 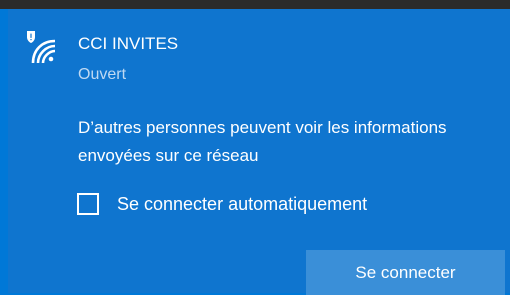 What do you see at coordinates (88, 204) in the screenshot?
I see `auto-connect-checkbox` at bounding box center [88, 204].